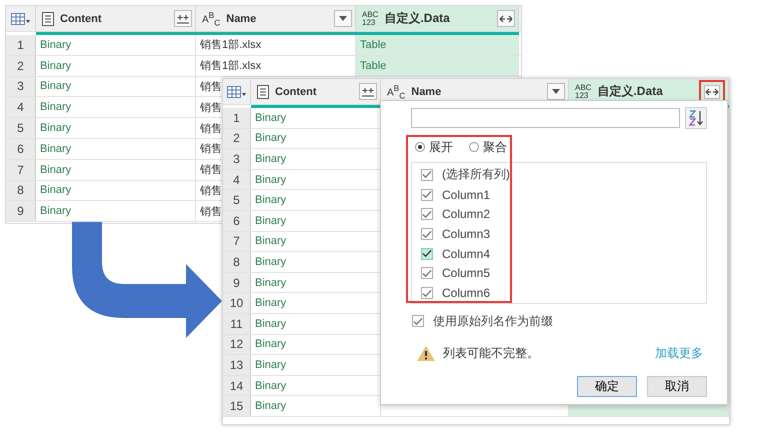 This screenshot has height=429, width=760. Describe the element at coordinates (237, 365) in the screenshot. I see `row-number: 13` at that location.